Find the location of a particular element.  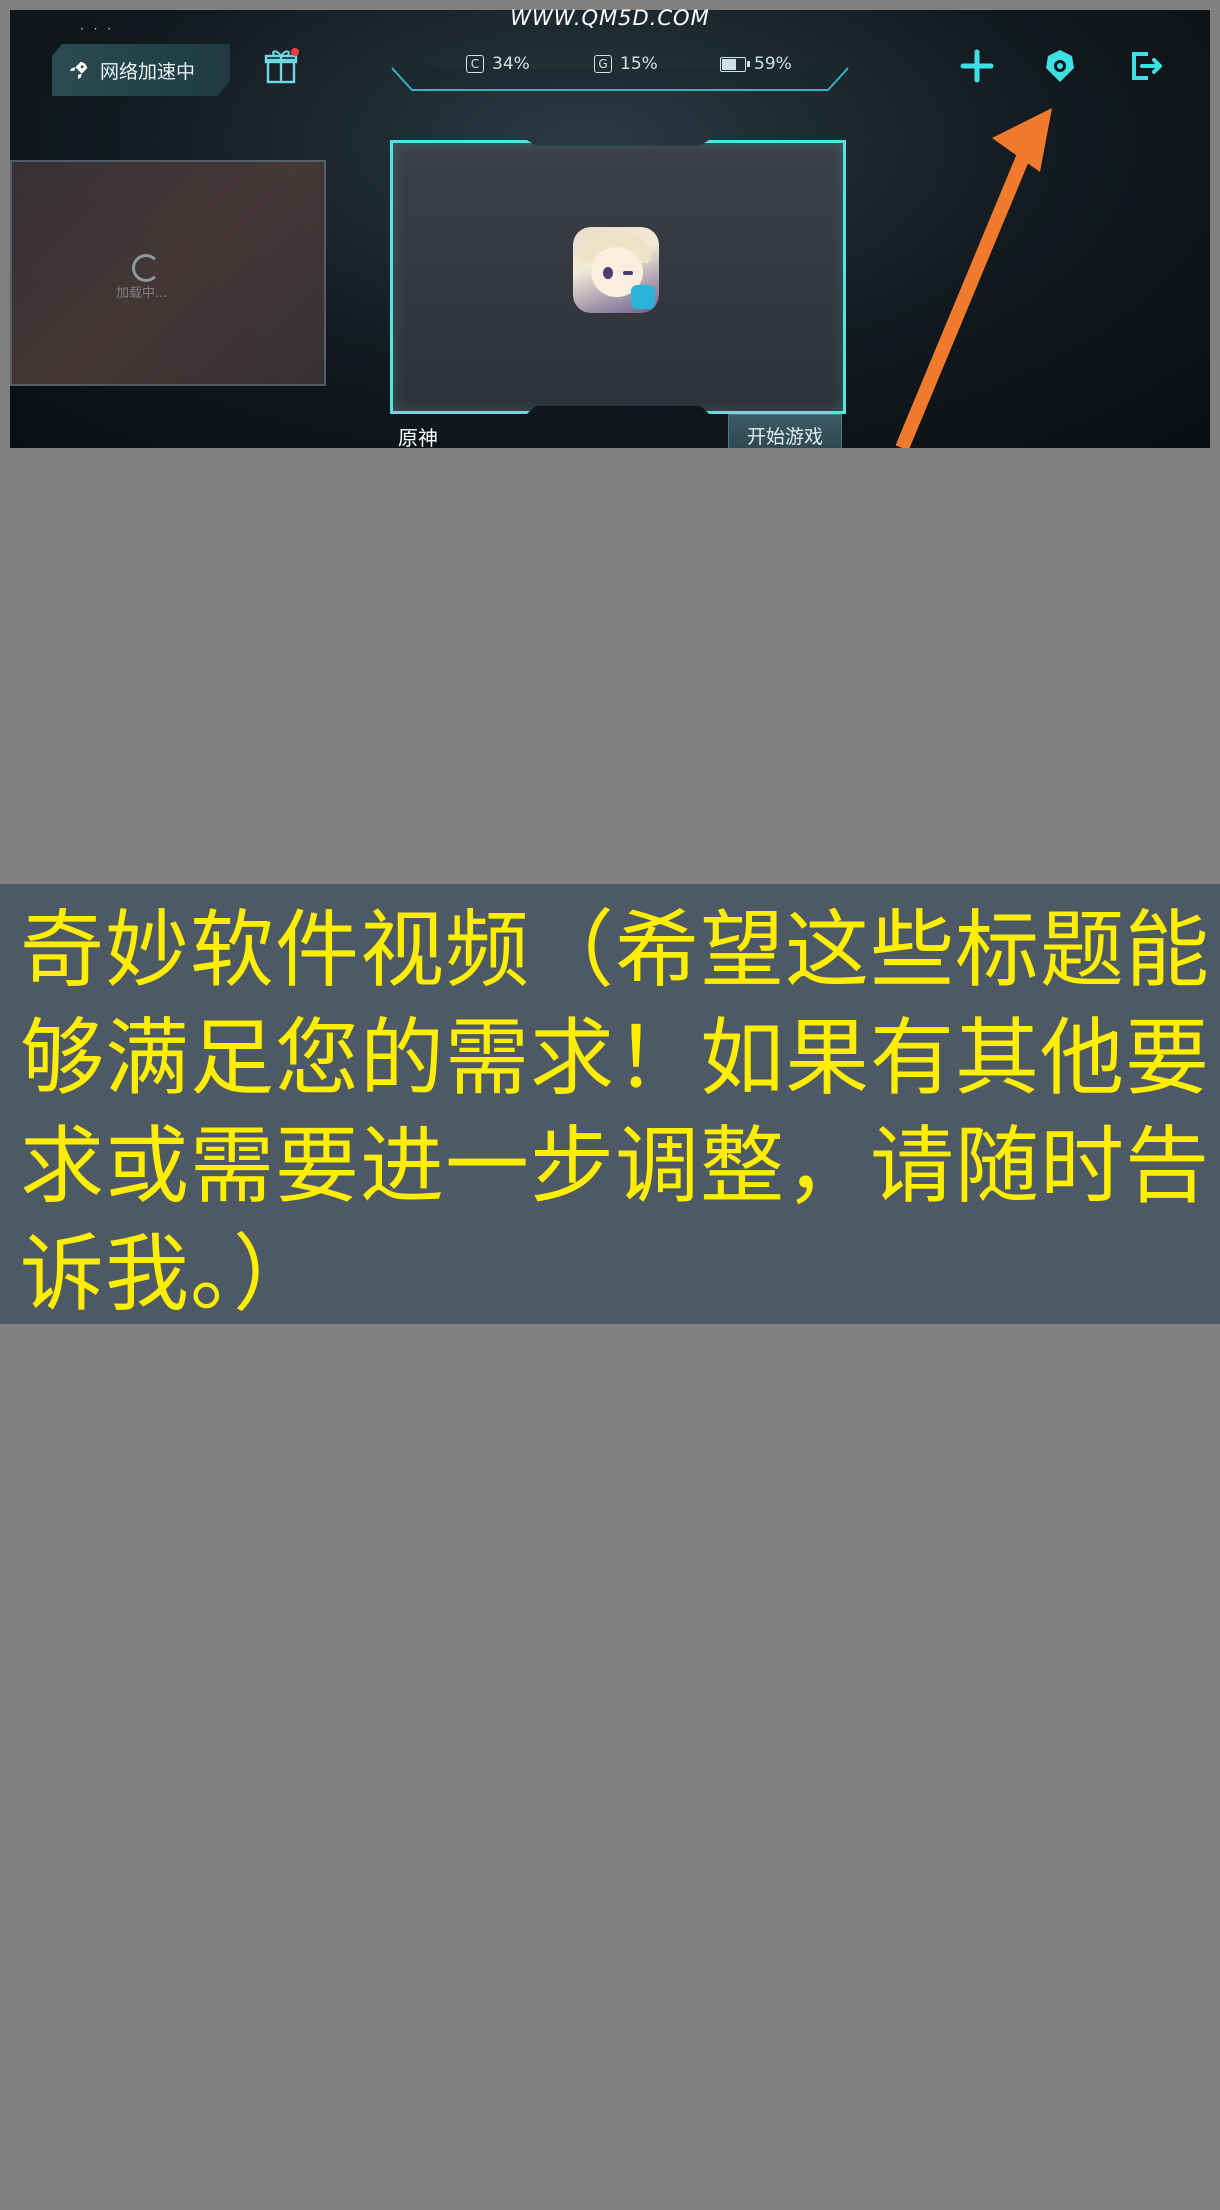

battery-stat: 59% is located at coordinates (756, 64).